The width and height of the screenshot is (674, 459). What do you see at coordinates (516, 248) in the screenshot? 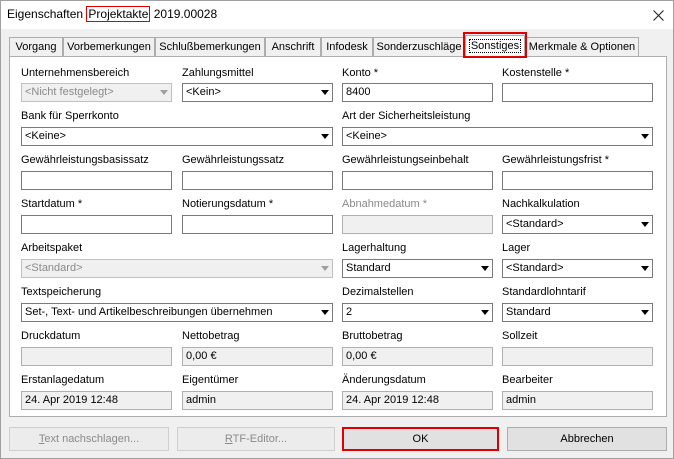
I see `label-lager: Lager` at bounding box center [516, 248].